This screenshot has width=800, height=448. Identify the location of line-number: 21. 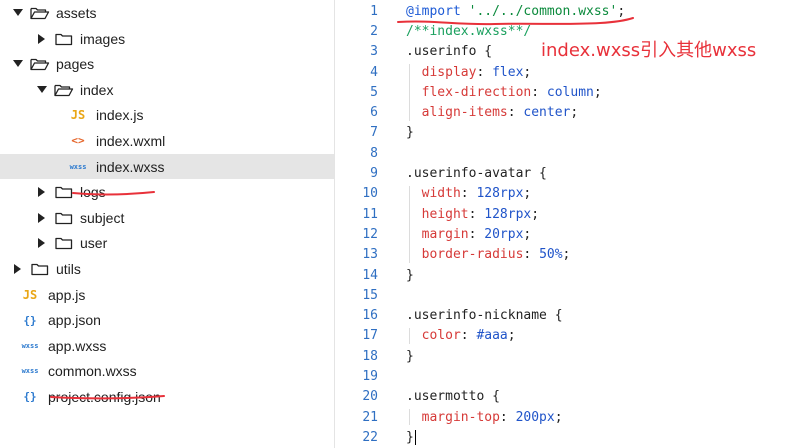
(370, 417).